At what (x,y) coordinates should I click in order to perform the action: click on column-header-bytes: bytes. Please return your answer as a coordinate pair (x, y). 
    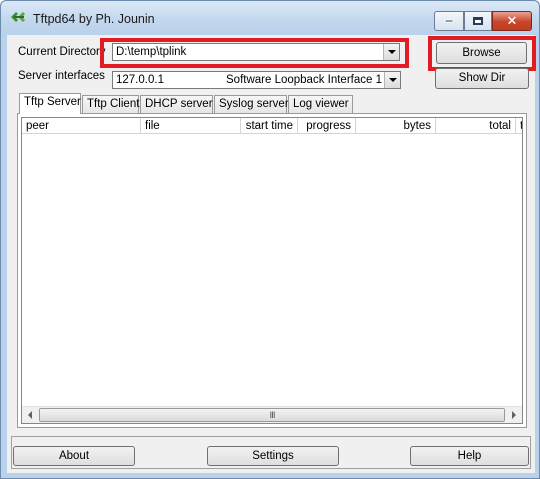
    Looking at the image, I should click on (396, 126).